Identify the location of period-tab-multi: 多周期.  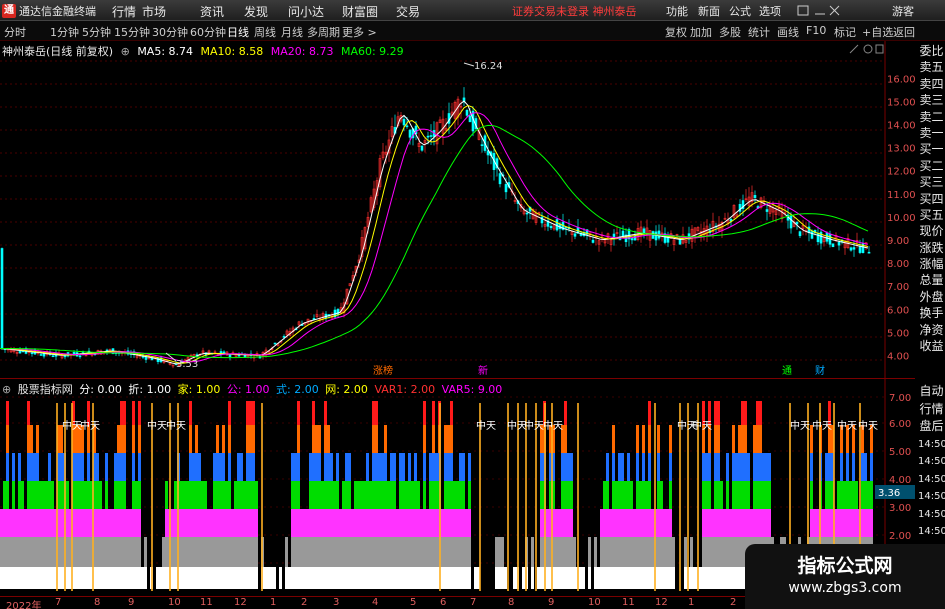
(323, 32).